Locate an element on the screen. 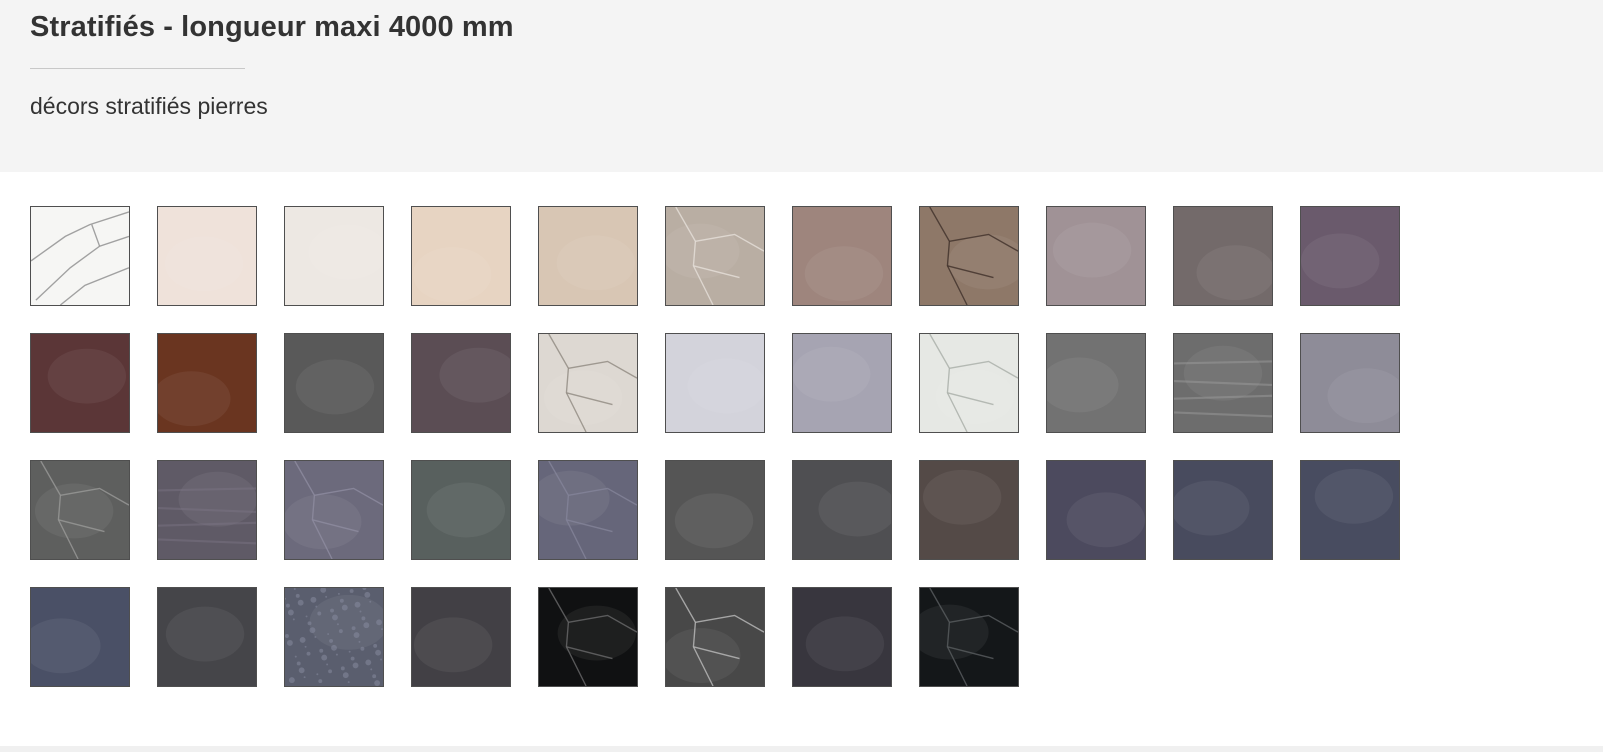 Image resolution: width=1603 pixels, height=752 pixels. page-bottom-edge is located at coordinates (801, 749).